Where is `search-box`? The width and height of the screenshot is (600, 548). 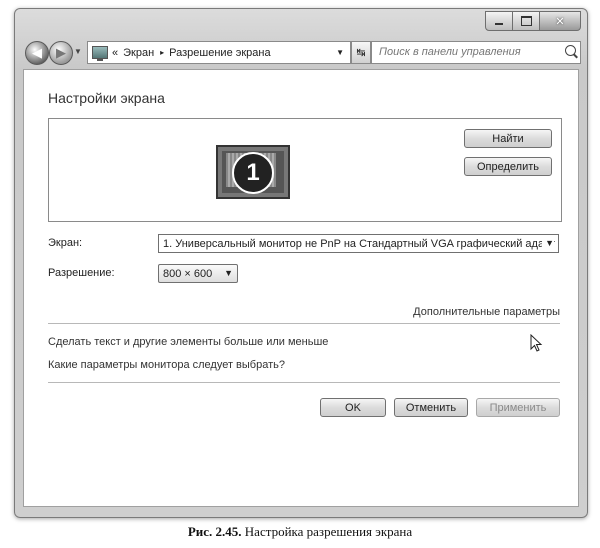 search-box is located at coordinates (476, 52).